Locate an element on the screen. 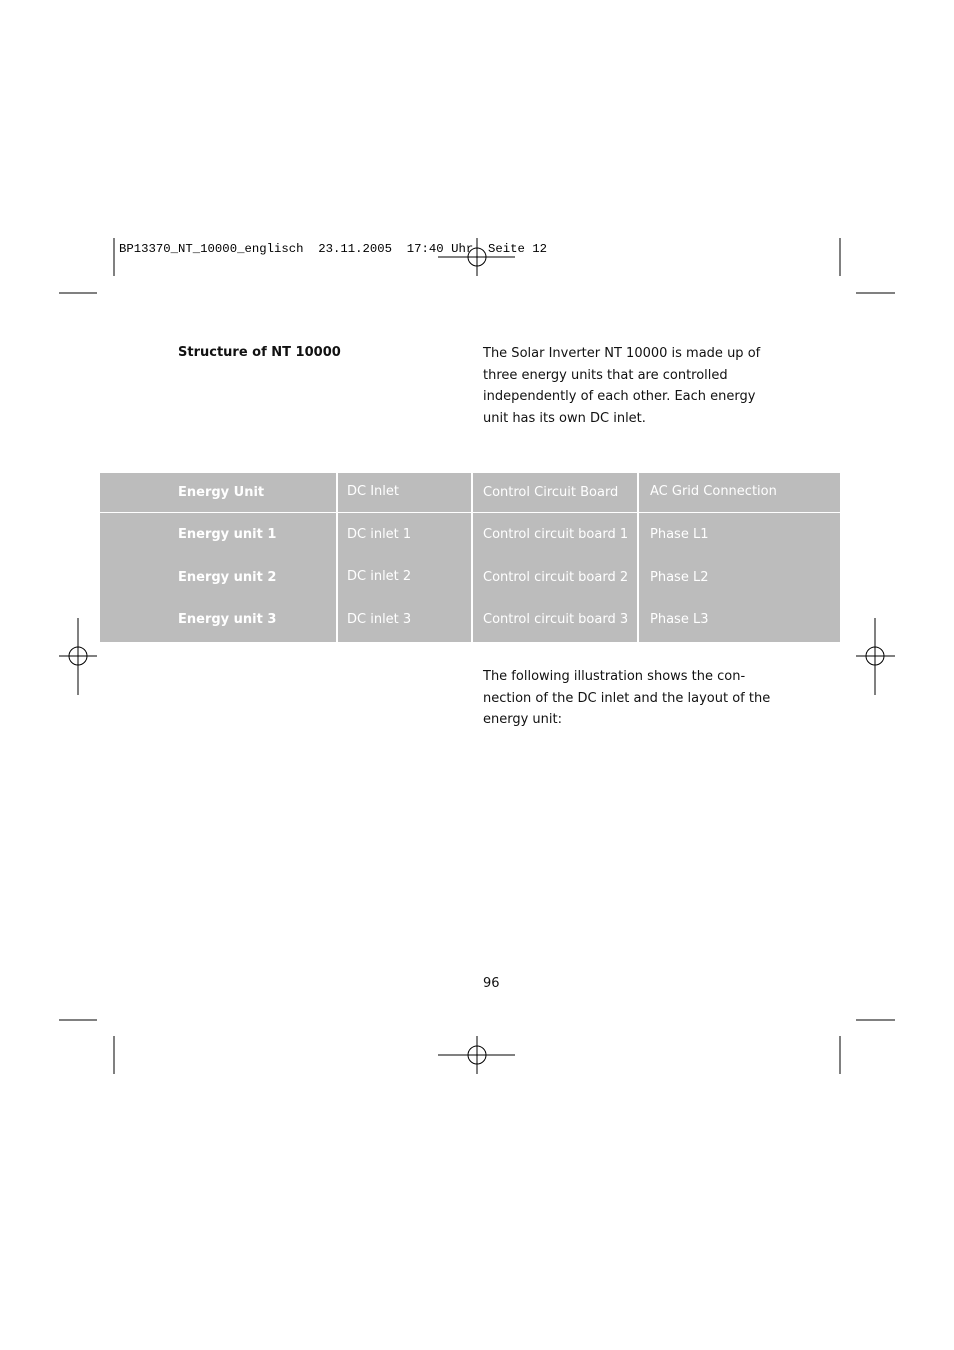  table-cell: Control circuit board 2 is located at coordinates (556, 577).